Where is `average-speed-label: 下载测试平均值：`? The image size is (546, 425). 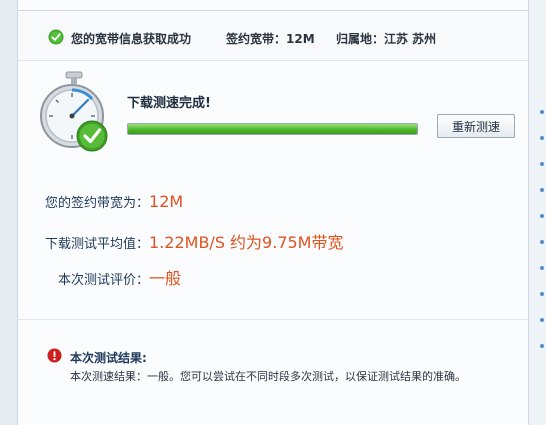
average-speed-label: 下载测试平均值： is located at coordinates (97, 244).